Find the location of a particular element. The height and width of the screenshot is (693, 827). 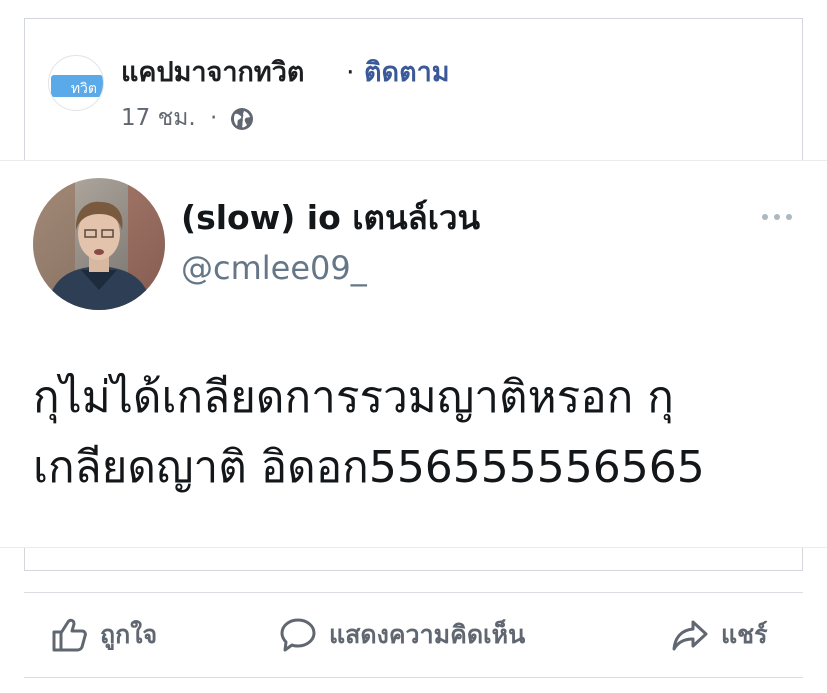

share-arrow-icon is located at coordinates (690, 635).